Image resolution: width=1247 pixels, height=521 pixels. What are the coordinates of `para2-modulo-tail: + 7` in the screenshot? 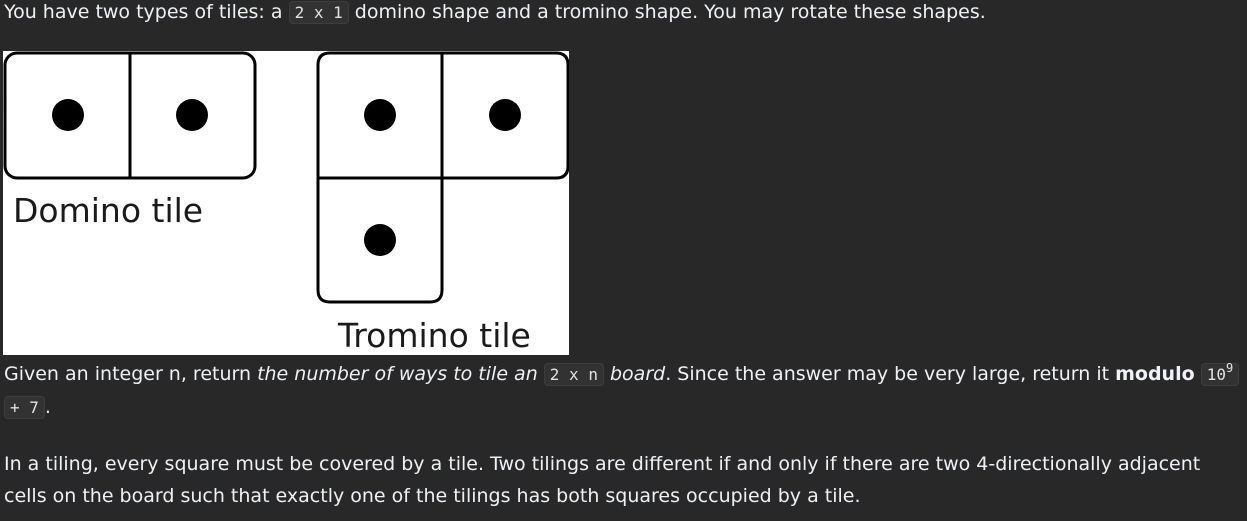 It's located at (24, 407).